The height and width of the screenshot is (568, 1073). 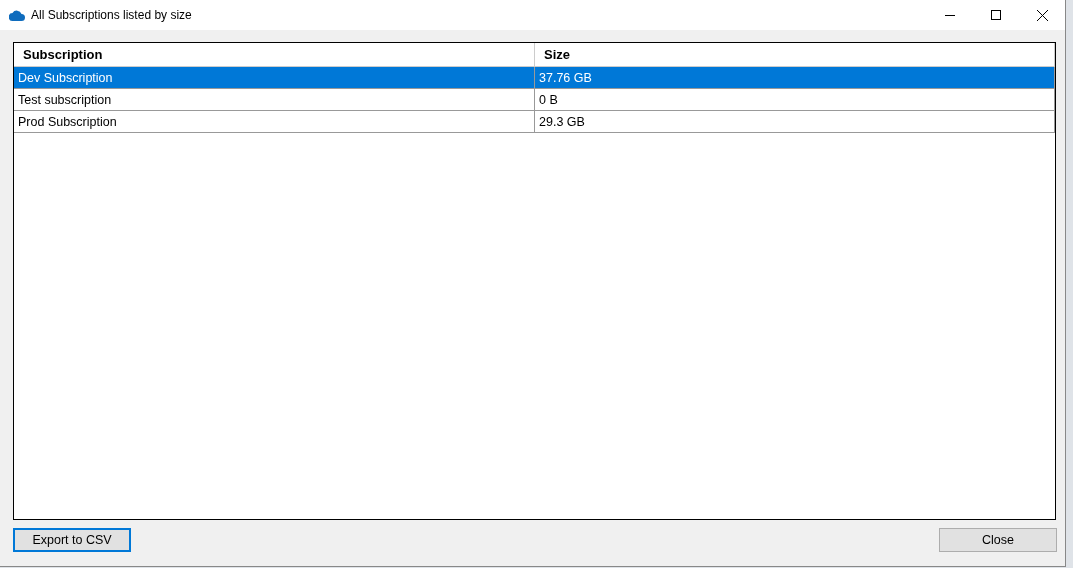 I want to click on cloud-icon, so click(x=17, y=15).